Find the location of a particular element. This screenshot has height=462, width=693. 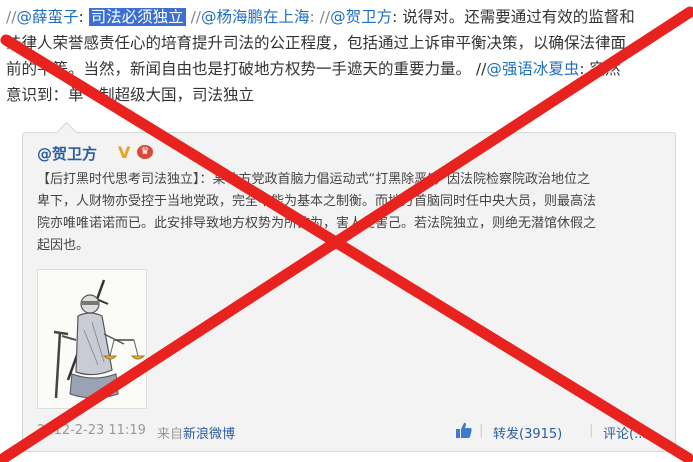

post-timestamp: 2012-2-23 11:19 is located at coordinates (91, 430).